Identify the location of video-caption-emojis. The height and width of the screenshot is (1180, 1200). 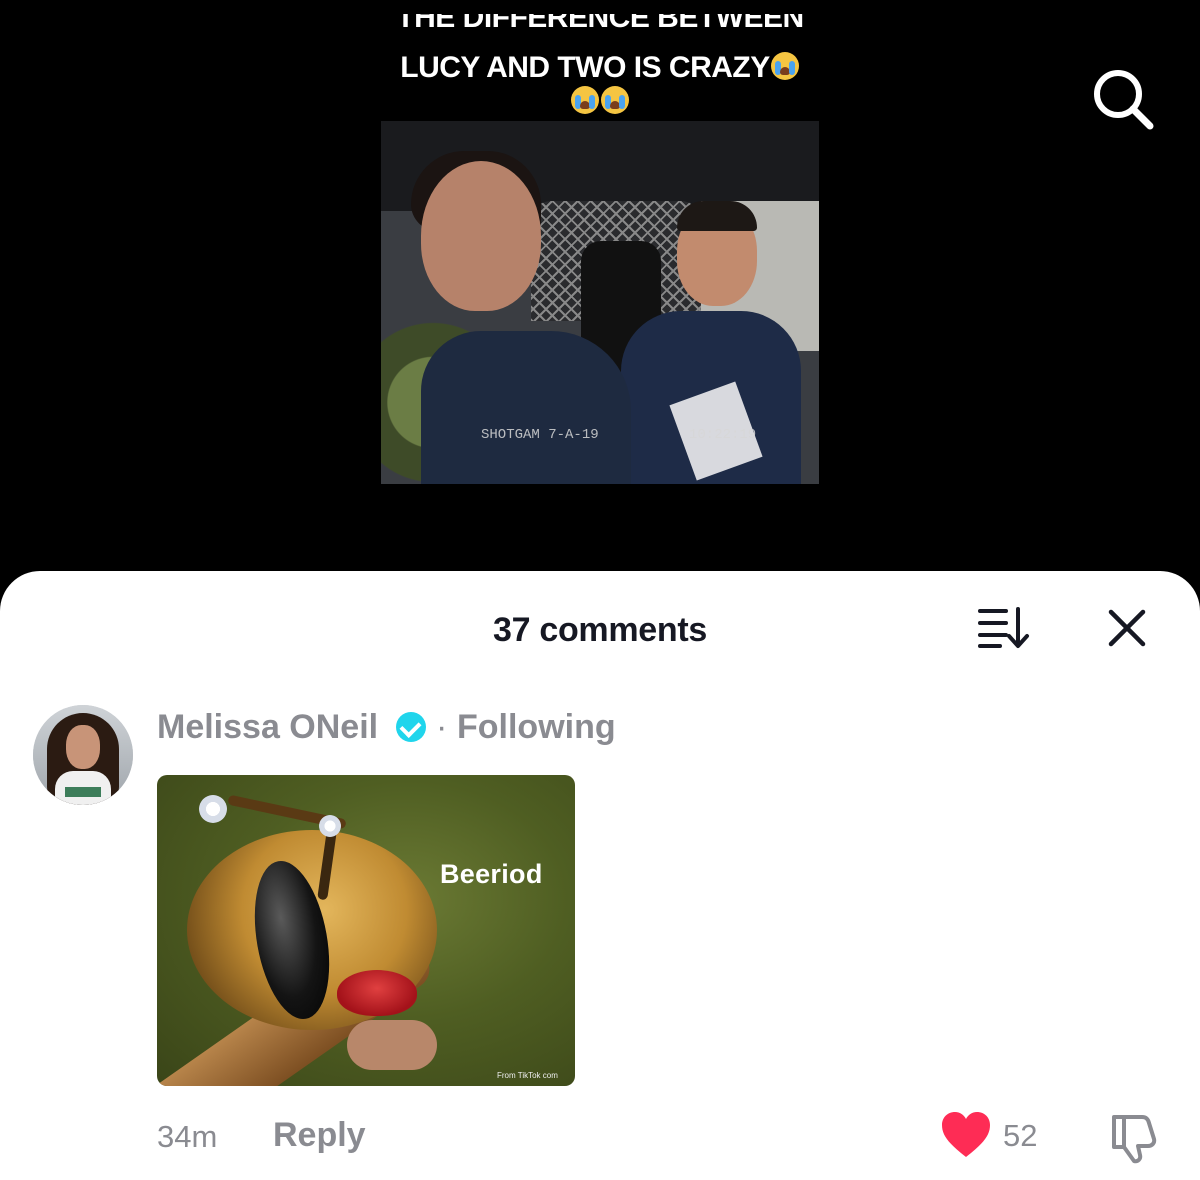
(600, 102).